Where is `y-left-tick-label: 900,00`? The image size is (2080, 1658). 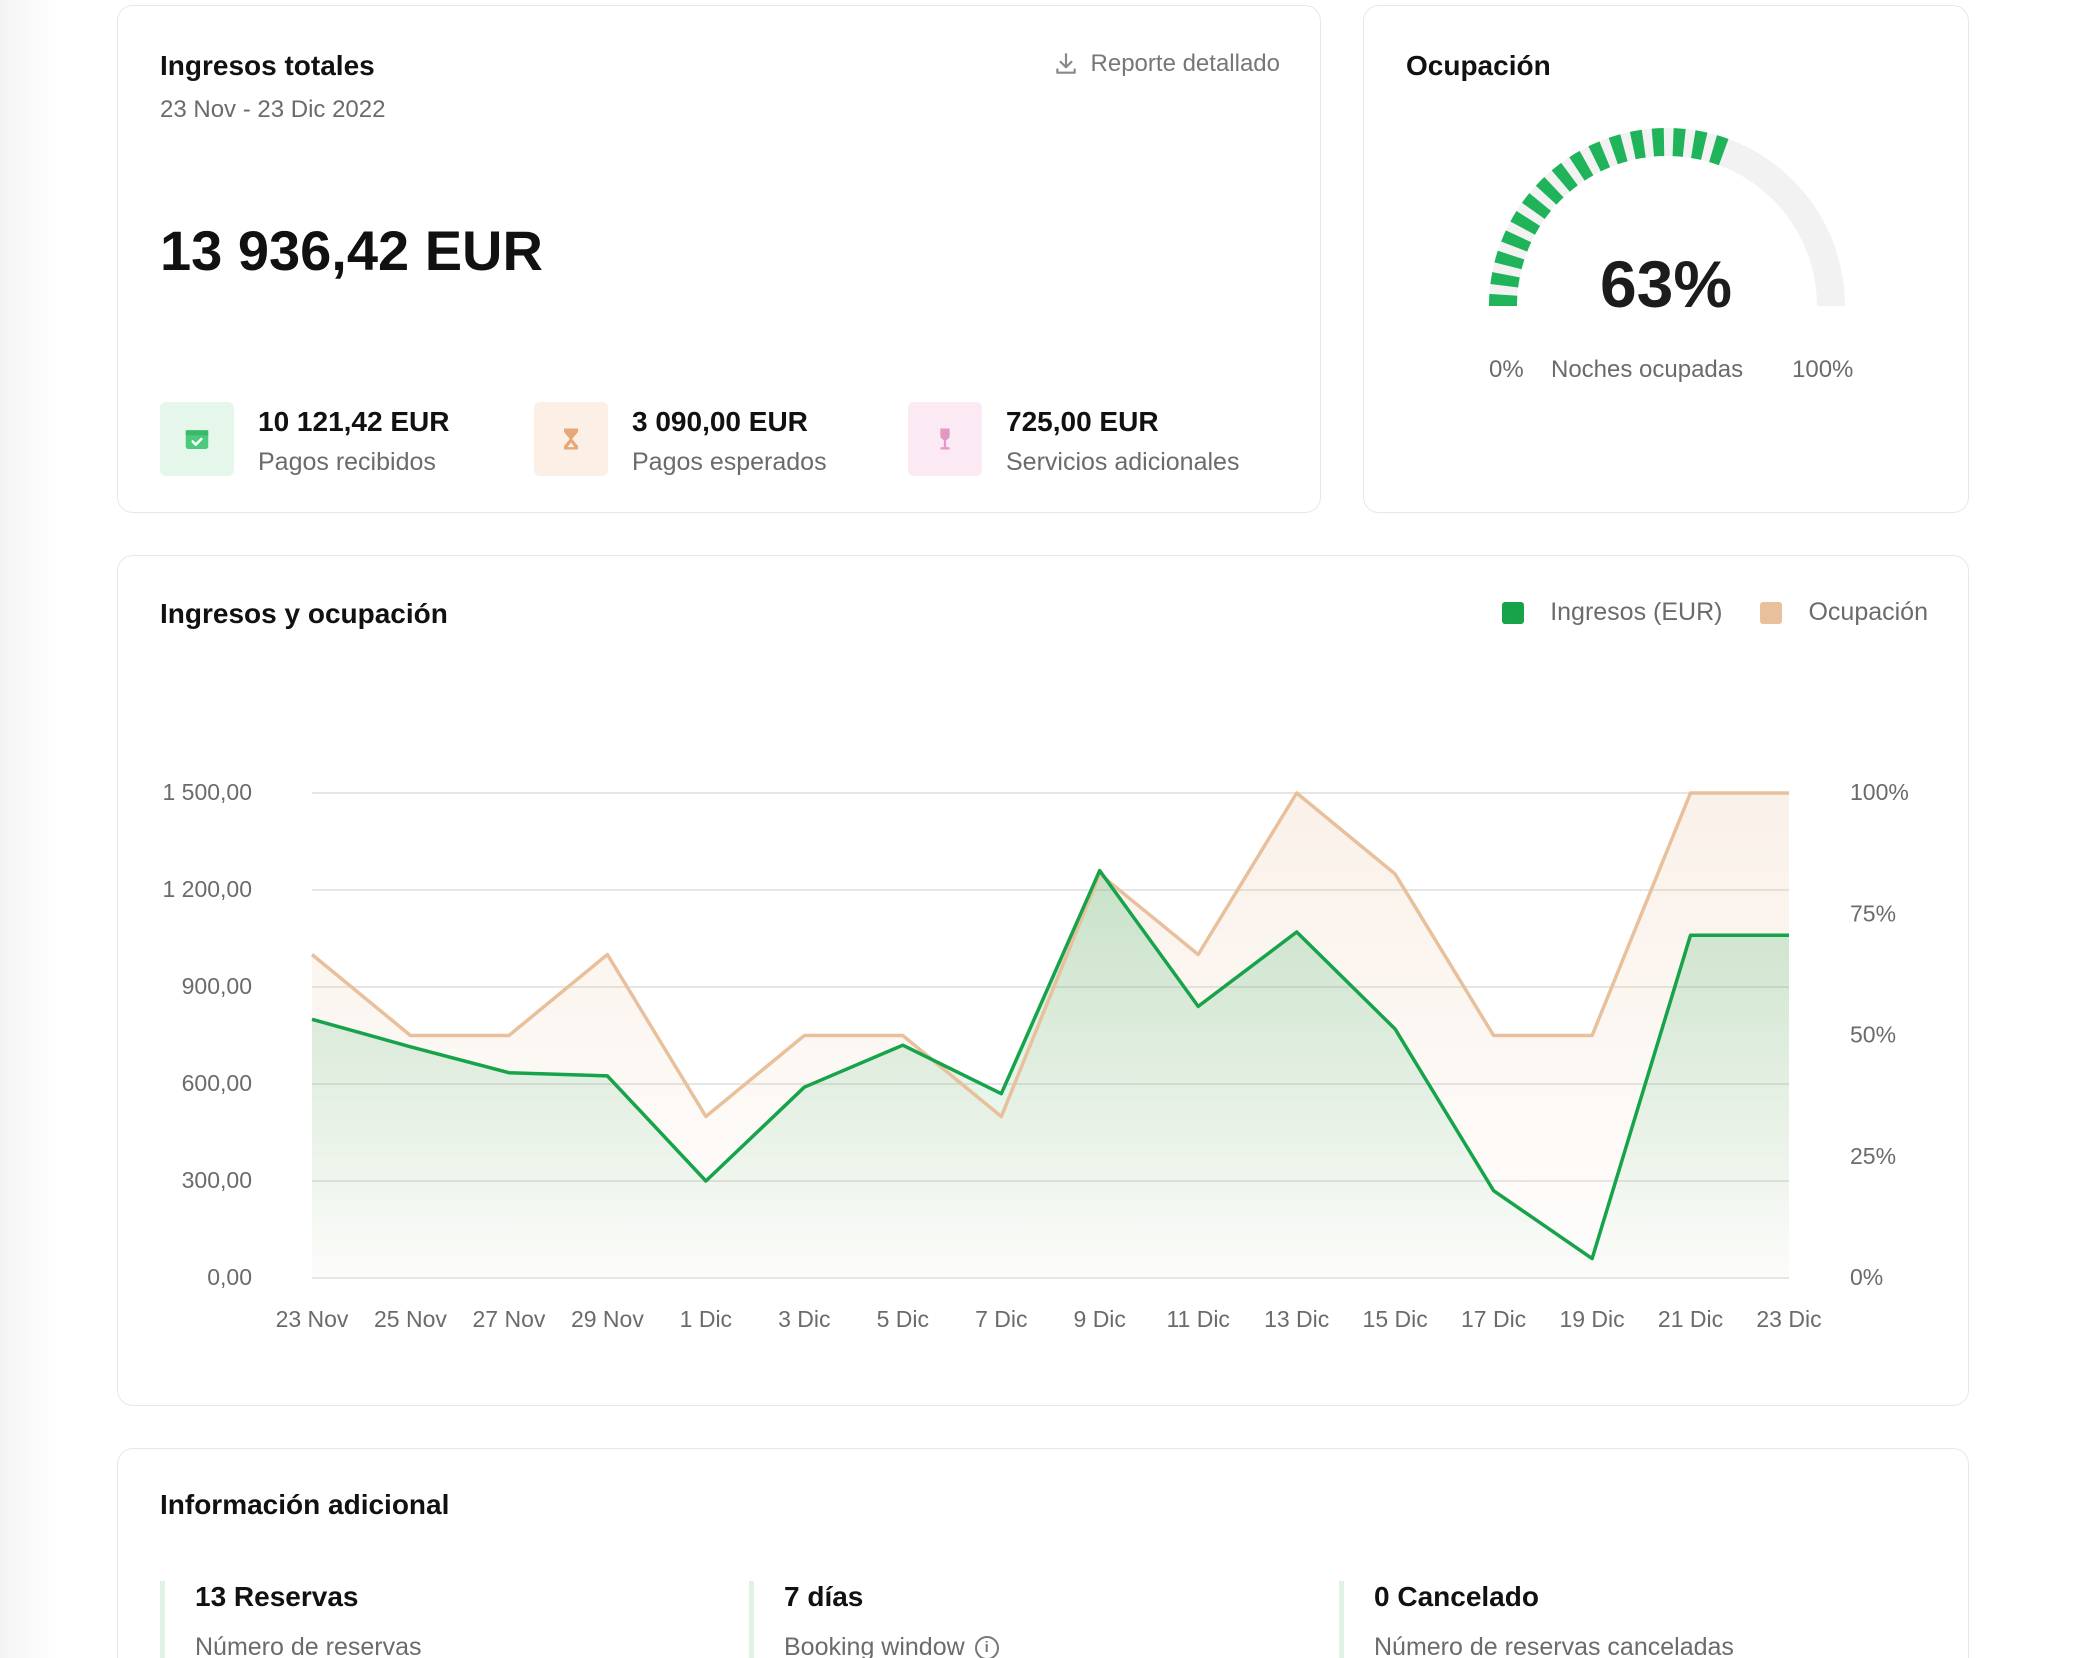 y-left-tick-label: 900,00 is located at coordinates (217, 986).